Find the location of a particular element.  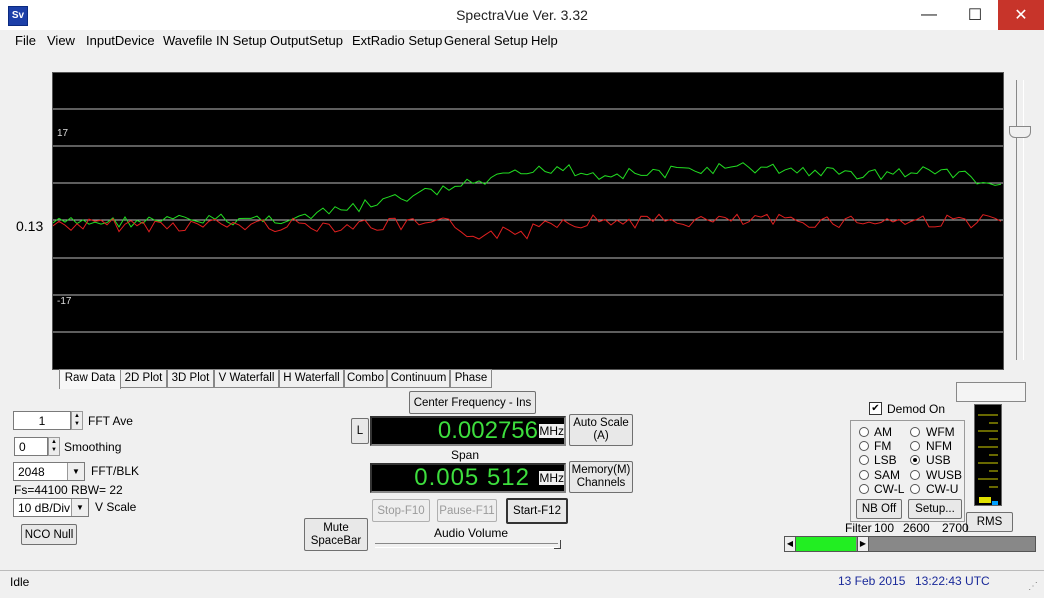

menu-general-setup: General Setup is located at coordinates (486, 40).